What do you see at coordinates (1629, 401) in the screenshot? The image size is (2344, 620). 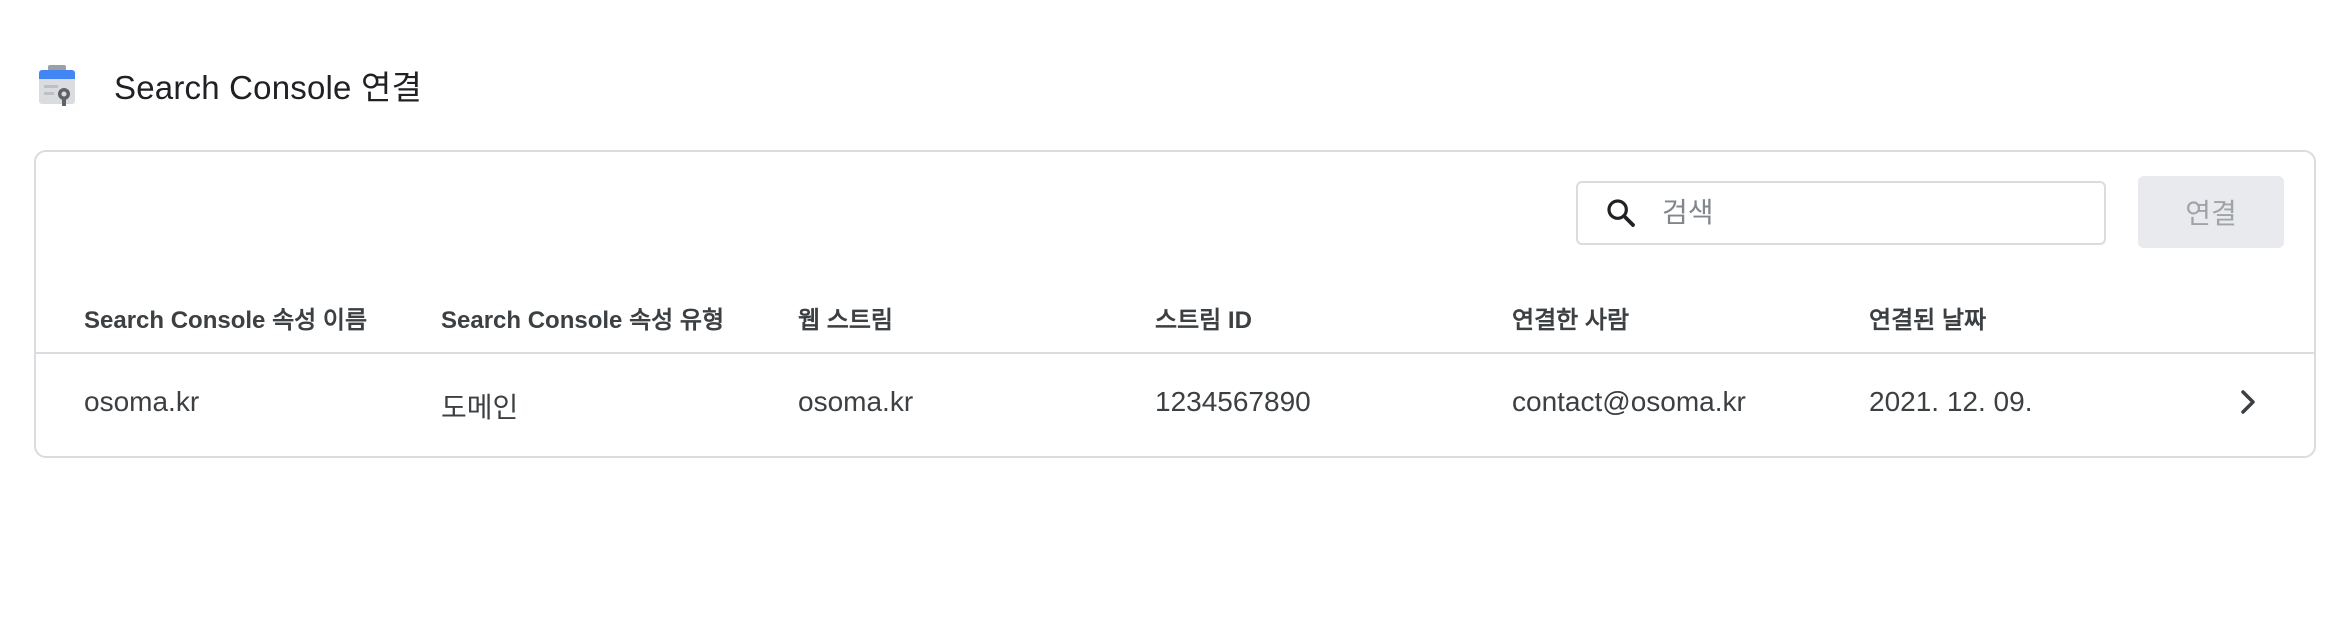 I see `cell-linked-by: contact@osoma.kr` at bounding box center [1629, 401].